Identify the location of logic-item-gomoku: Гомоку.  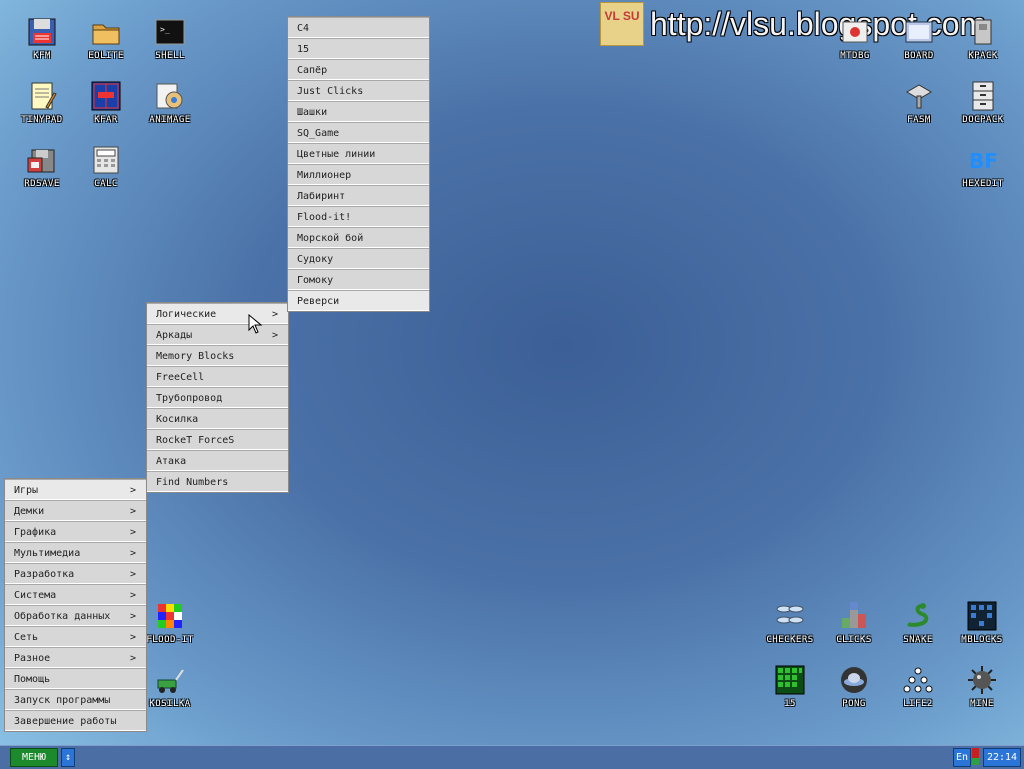
(358, 279).